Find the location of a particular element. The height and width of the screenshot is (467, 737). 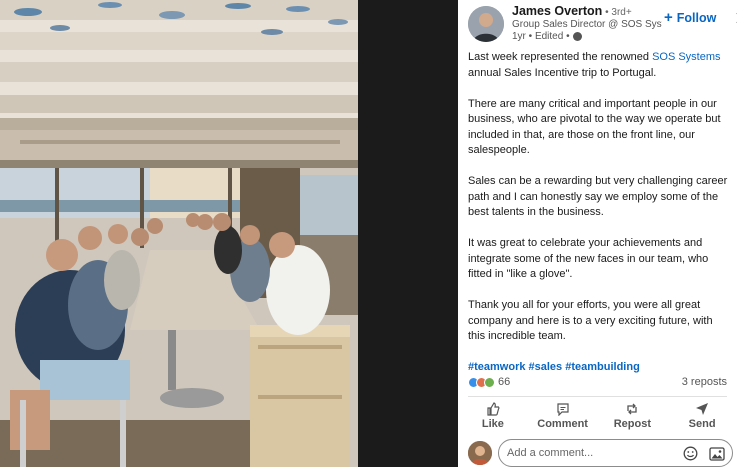

like-label: Like is located at coordinates (492, 424).